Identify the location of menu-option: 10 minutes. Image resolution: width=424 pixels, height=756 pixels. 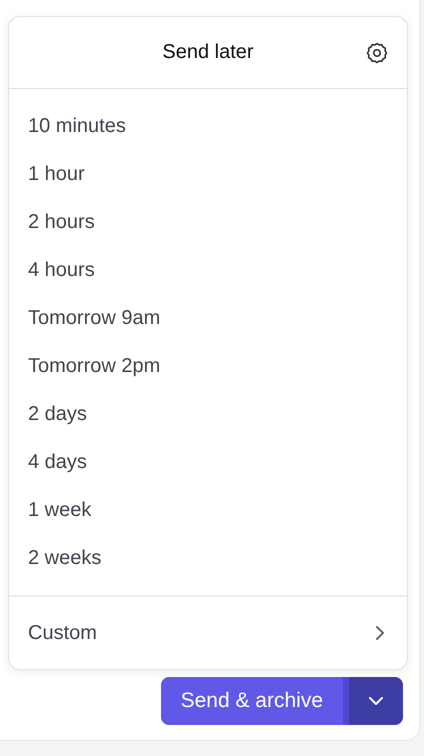
(208, 126).